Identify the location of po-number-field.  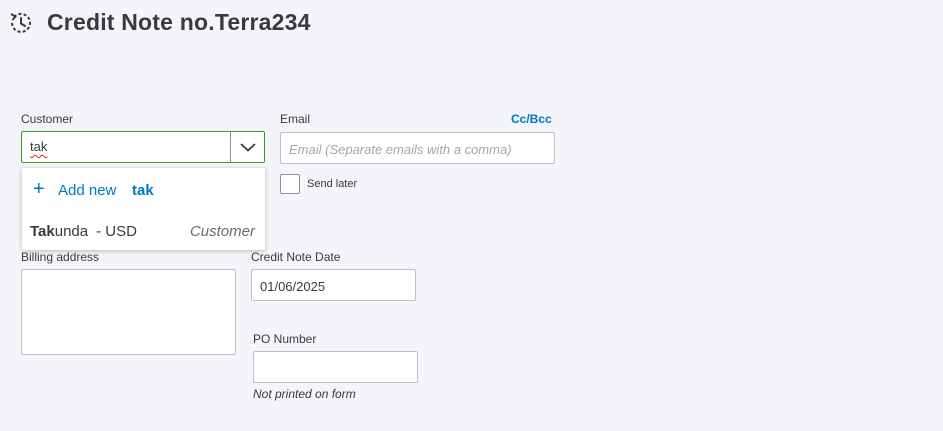
(335, 367).